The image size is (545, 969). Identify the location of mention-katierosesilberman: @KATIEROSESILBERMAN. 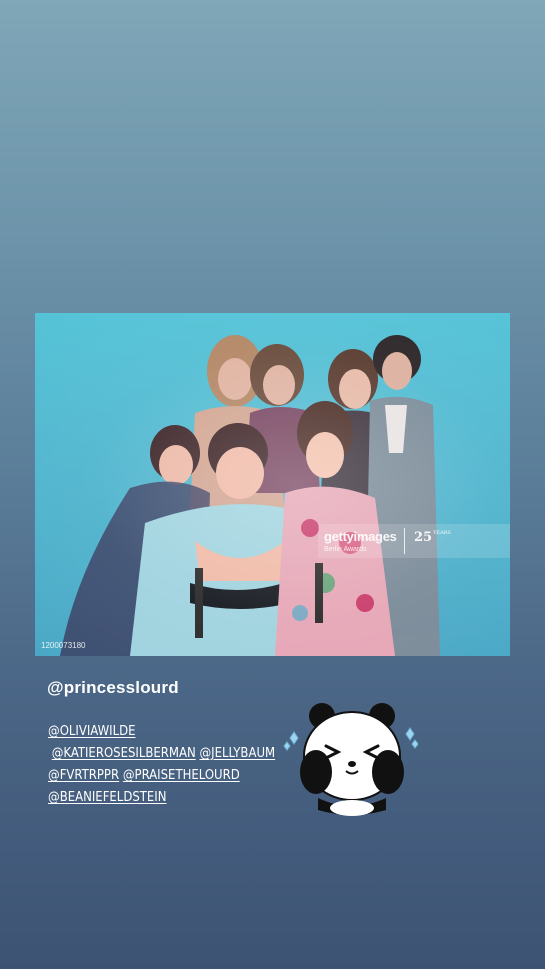
(124, 753).